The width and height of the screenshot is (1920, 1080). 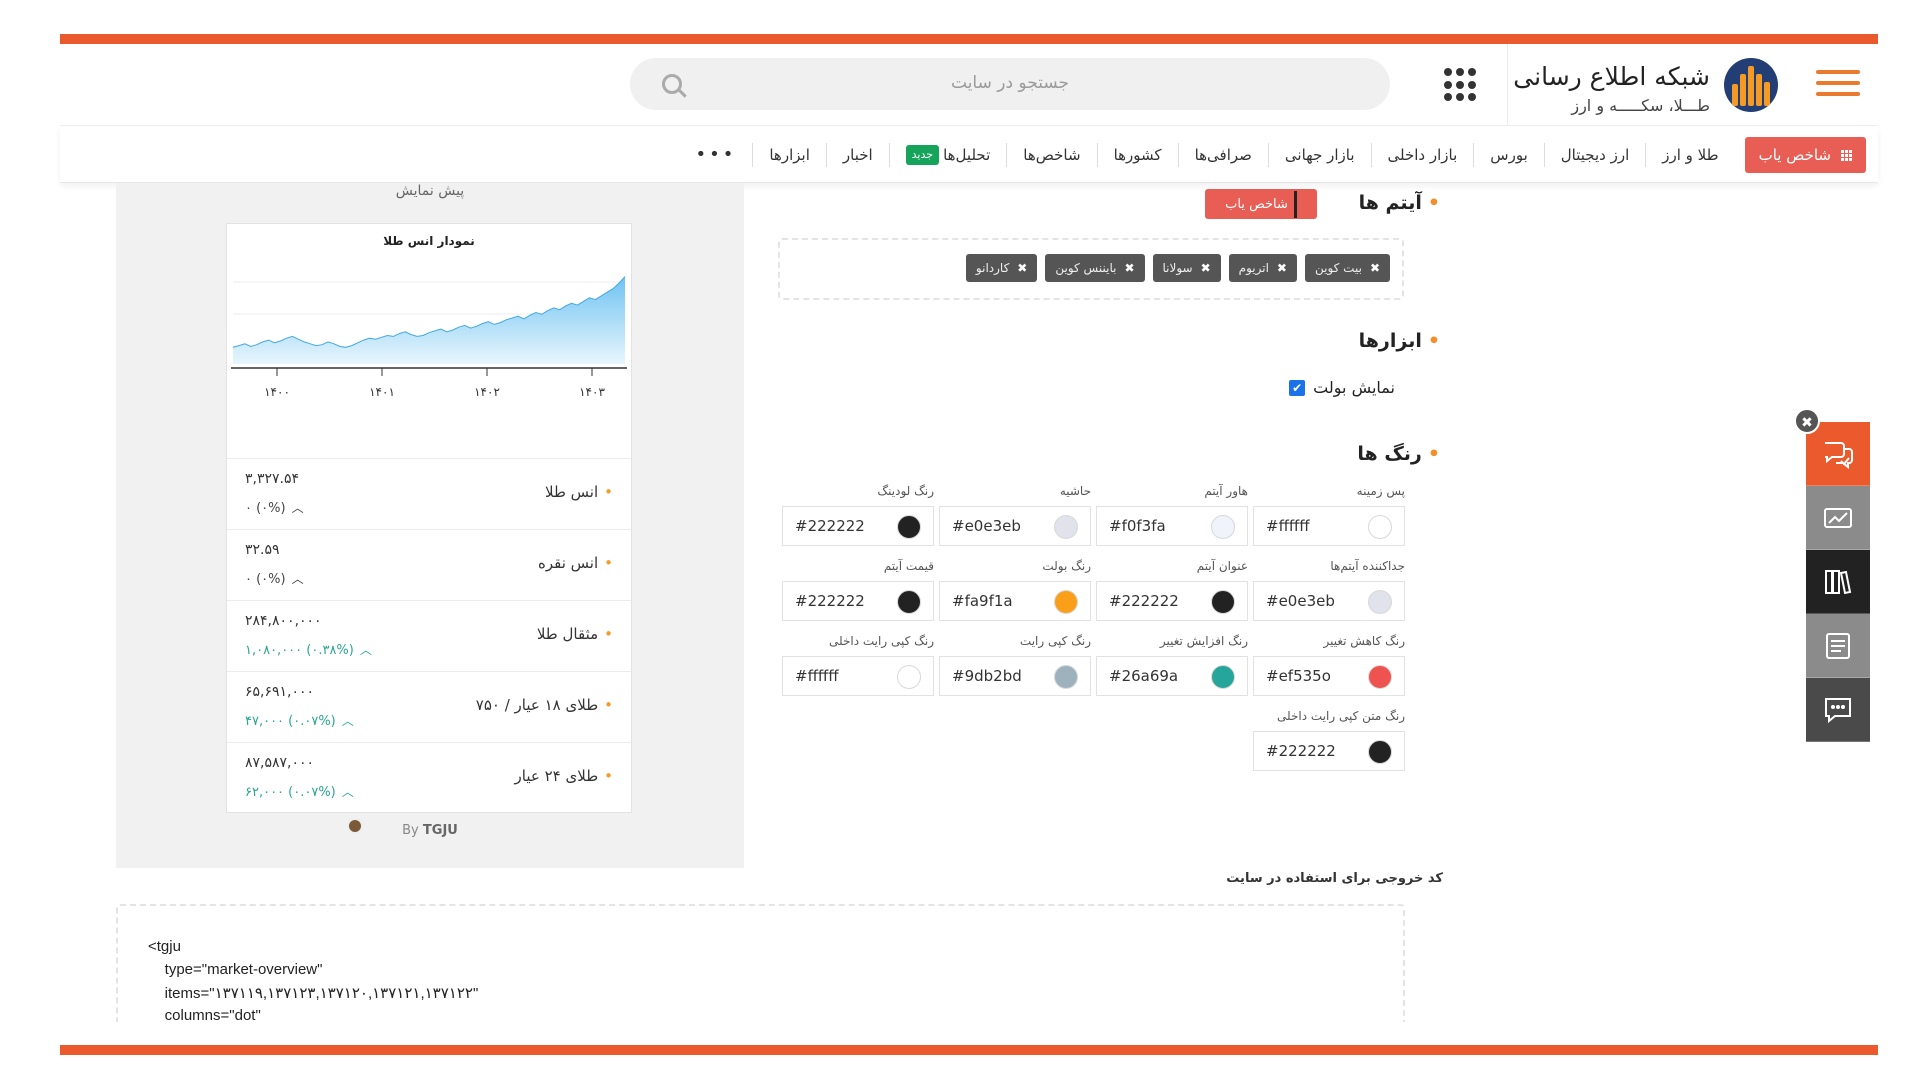 What do you see at coordinates (429, 241) in the screenshot?
I see `chart-title: نمودار انس طلا` at bounding box center [429, 241].